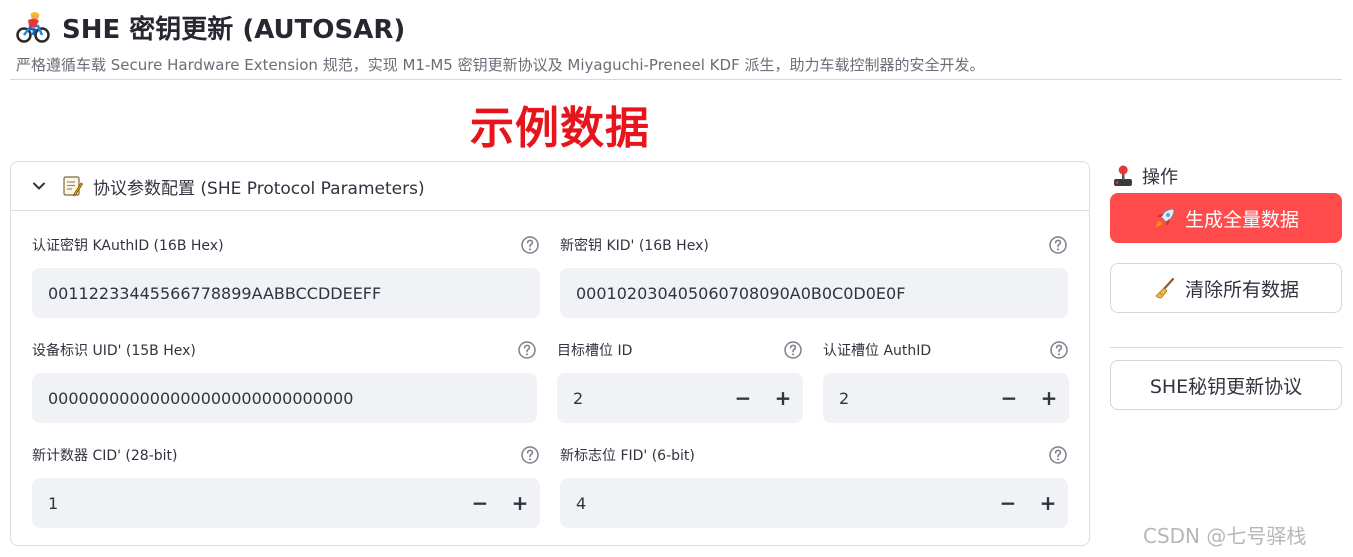 This screenshot has height=557, width=1353. Describe the element at coordinates (676, 79) in the screenshot. I see `header-divider` at that location.